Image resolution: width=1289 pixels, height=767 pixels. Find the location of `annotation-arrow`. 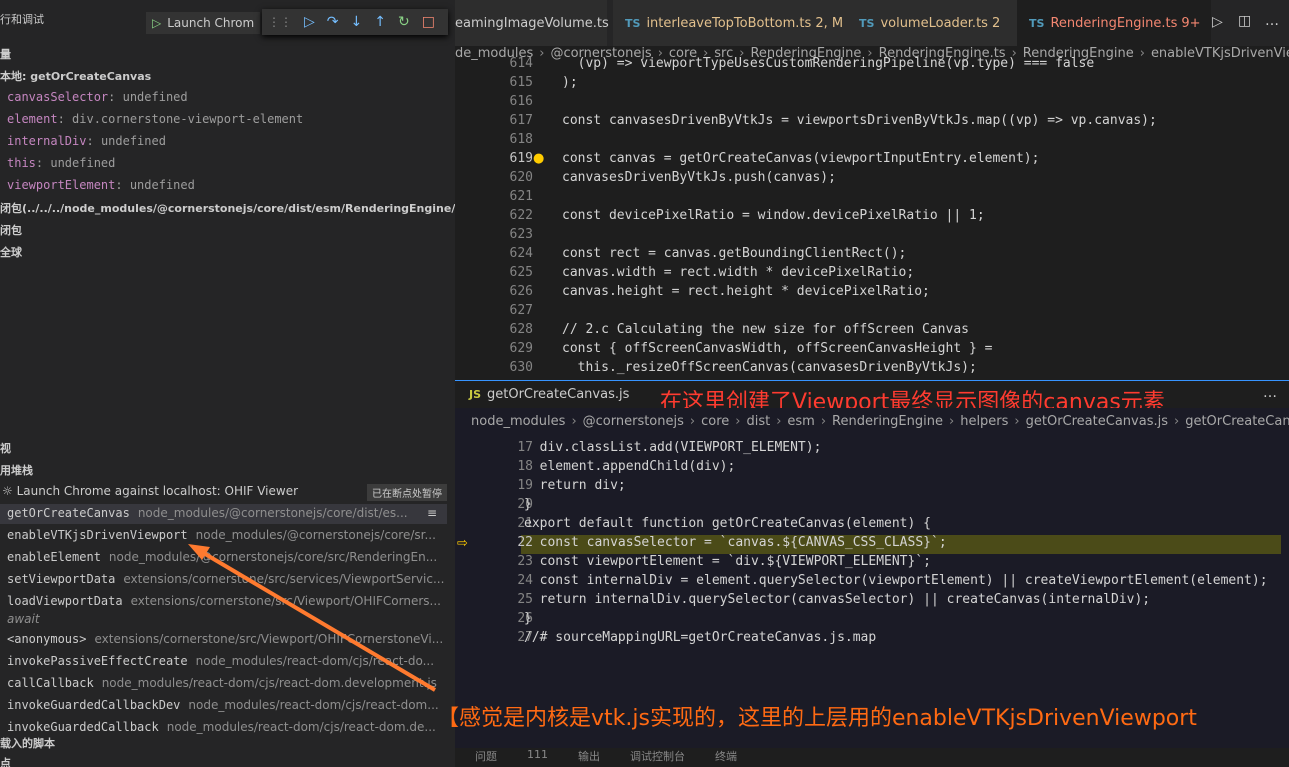

annotation-arrow is located at coordinates (312, 618).